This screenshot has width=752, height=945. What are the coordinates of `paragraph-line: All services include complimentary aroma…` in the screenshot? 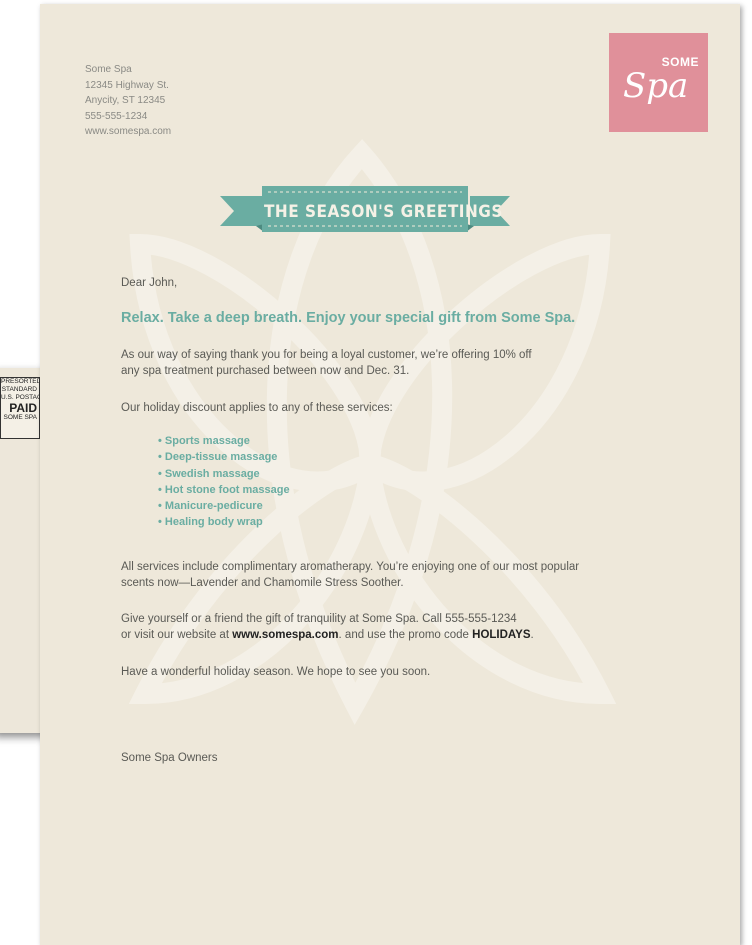 It's located at (350, 567).